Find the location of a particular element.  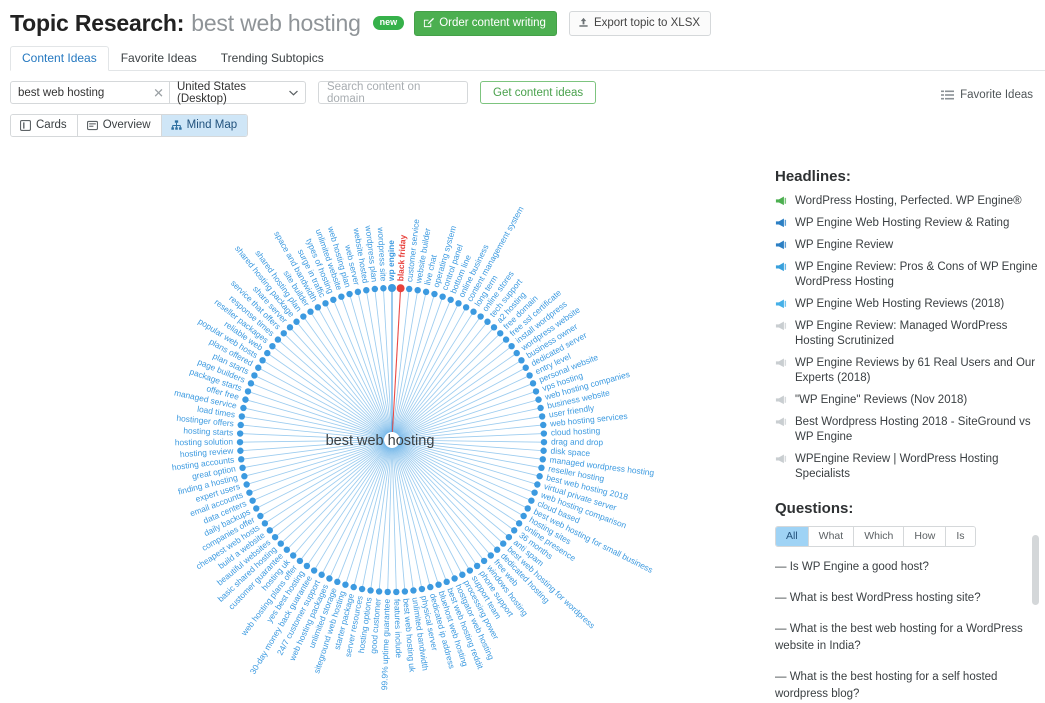

mind-map-branch: managed wordpress hosting is located at coordinates (527, 459).